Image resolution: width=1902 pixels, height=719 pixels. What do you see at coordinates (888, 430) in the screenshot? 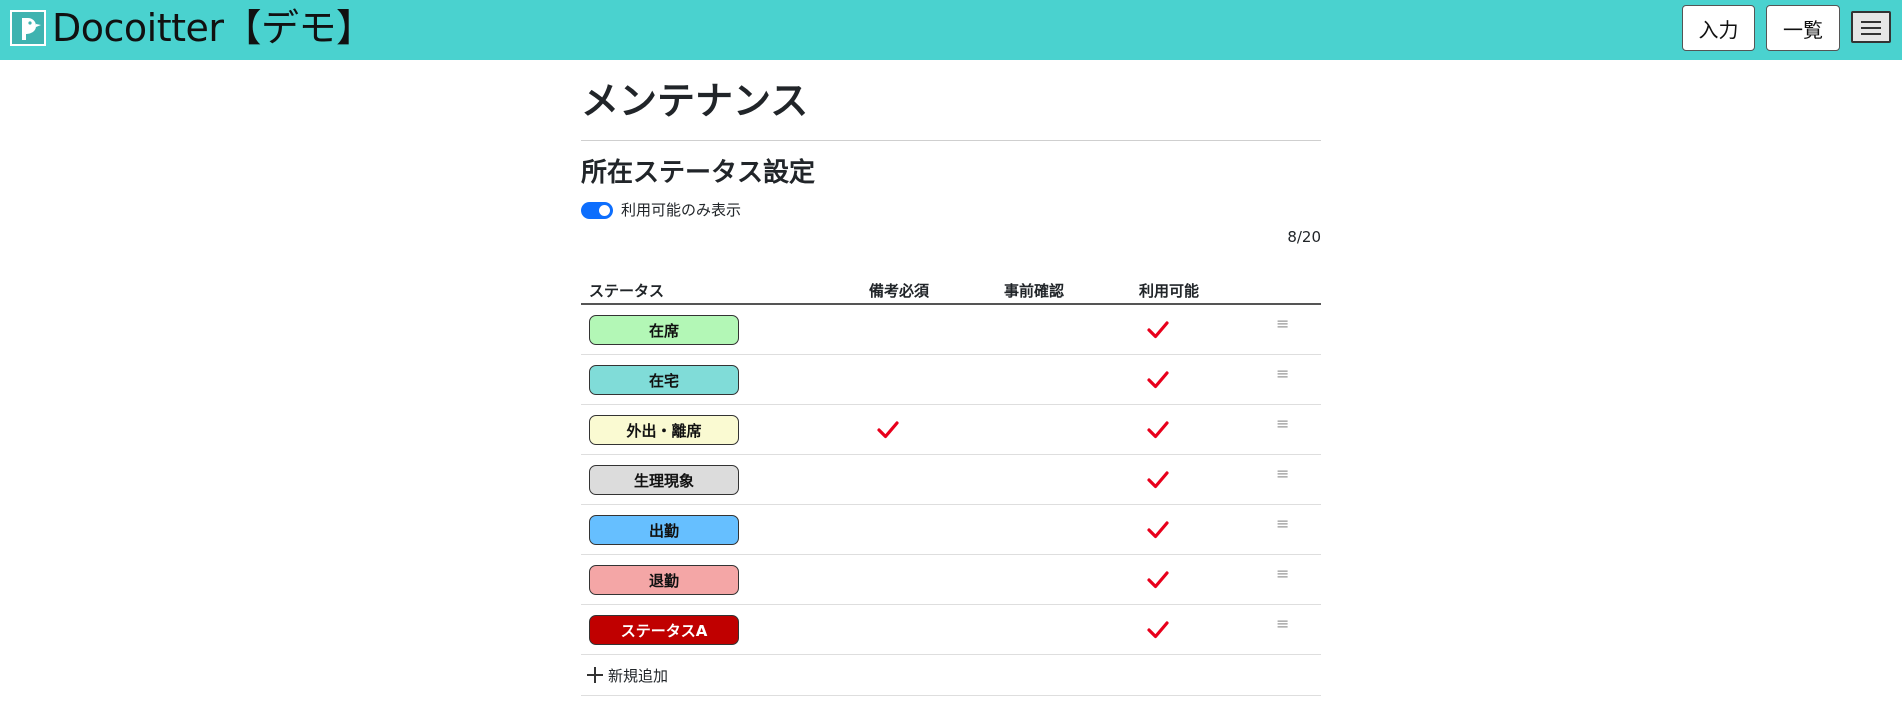
I see `remarks-required-check-icon` at bounding box center [888, 430].